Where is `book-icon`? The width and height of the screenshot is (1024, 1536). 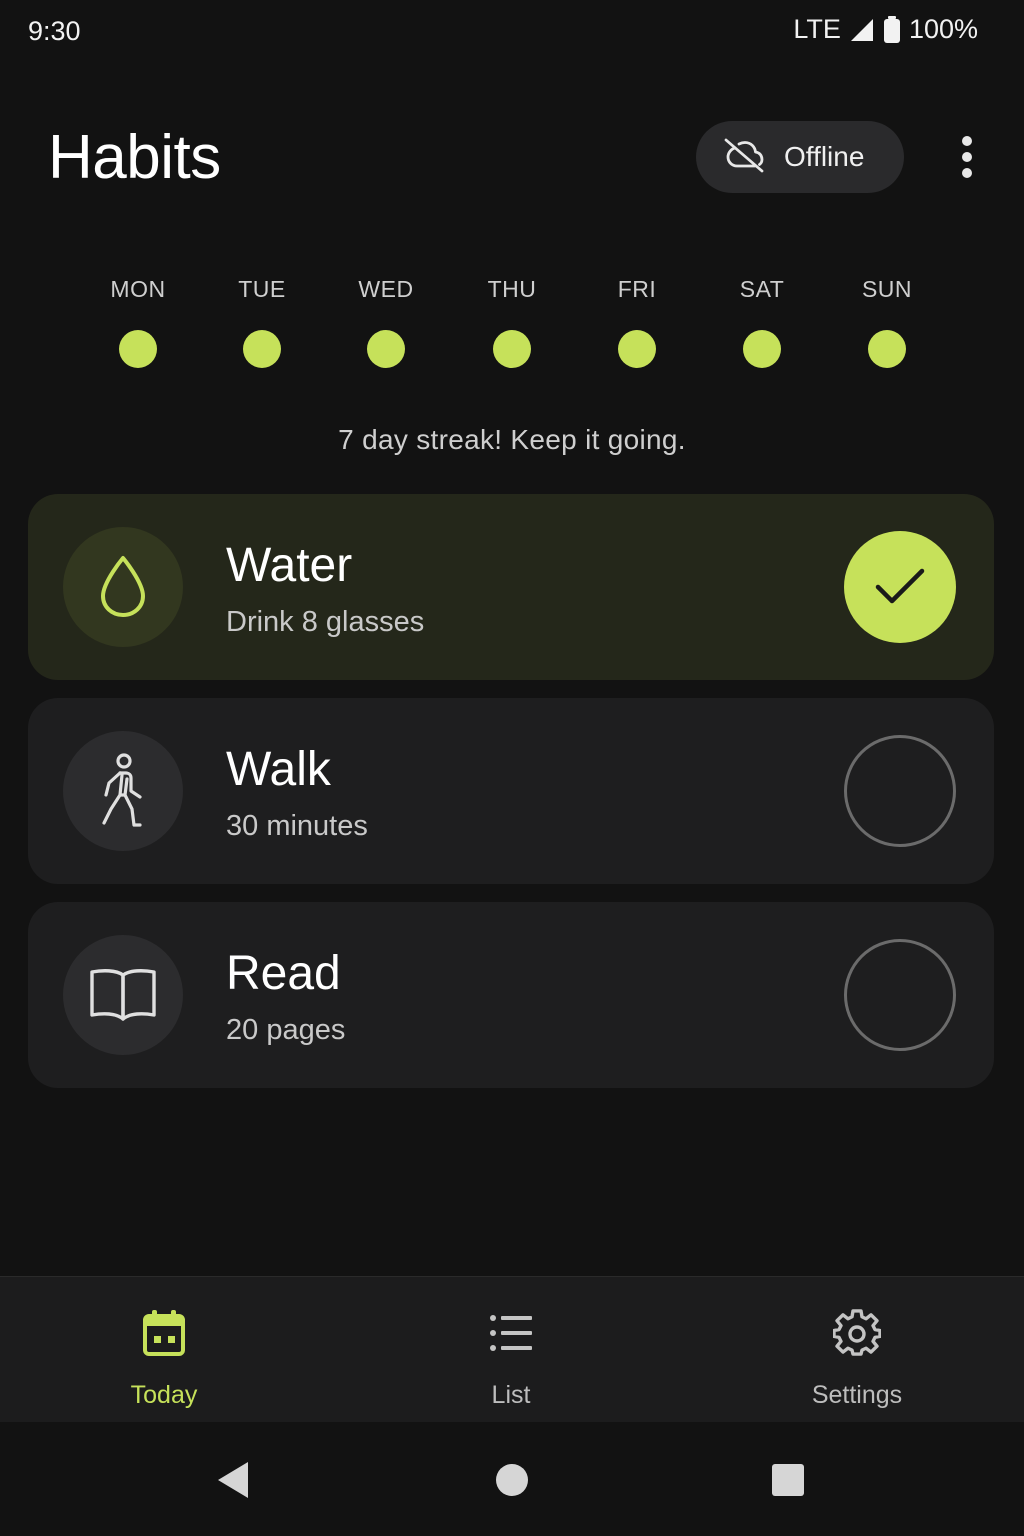
book-icon is located at coordinates (123, 995).